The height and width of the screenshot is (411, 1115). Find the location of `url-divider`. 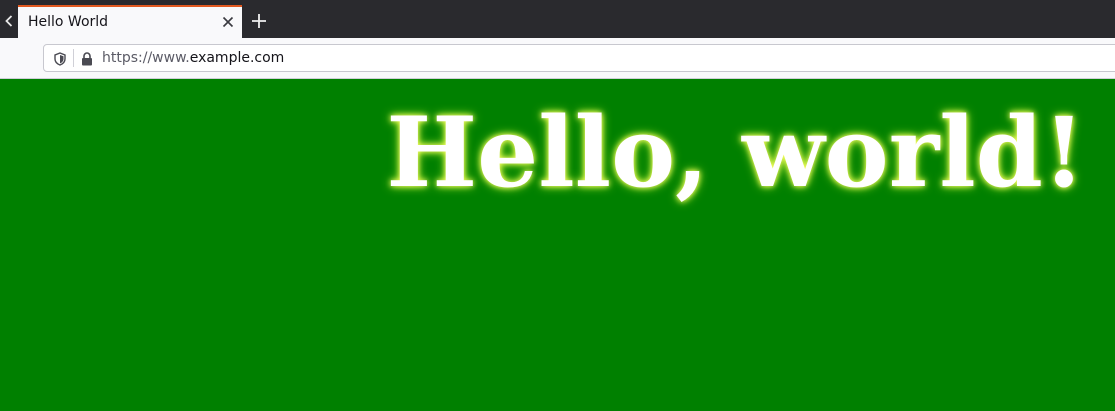

url-divider is located at coordinates (73, 58).